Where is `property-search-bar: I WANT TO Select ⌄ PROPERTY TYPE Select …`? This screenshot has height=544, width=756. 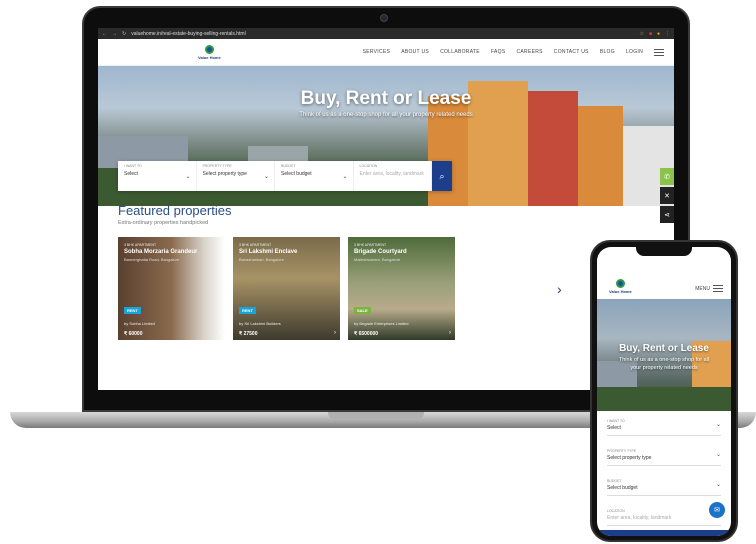 property-search-bar: I WANT TO Select ⌄ PROPERTY TYPE Select … is located at coordinates (285, 176).